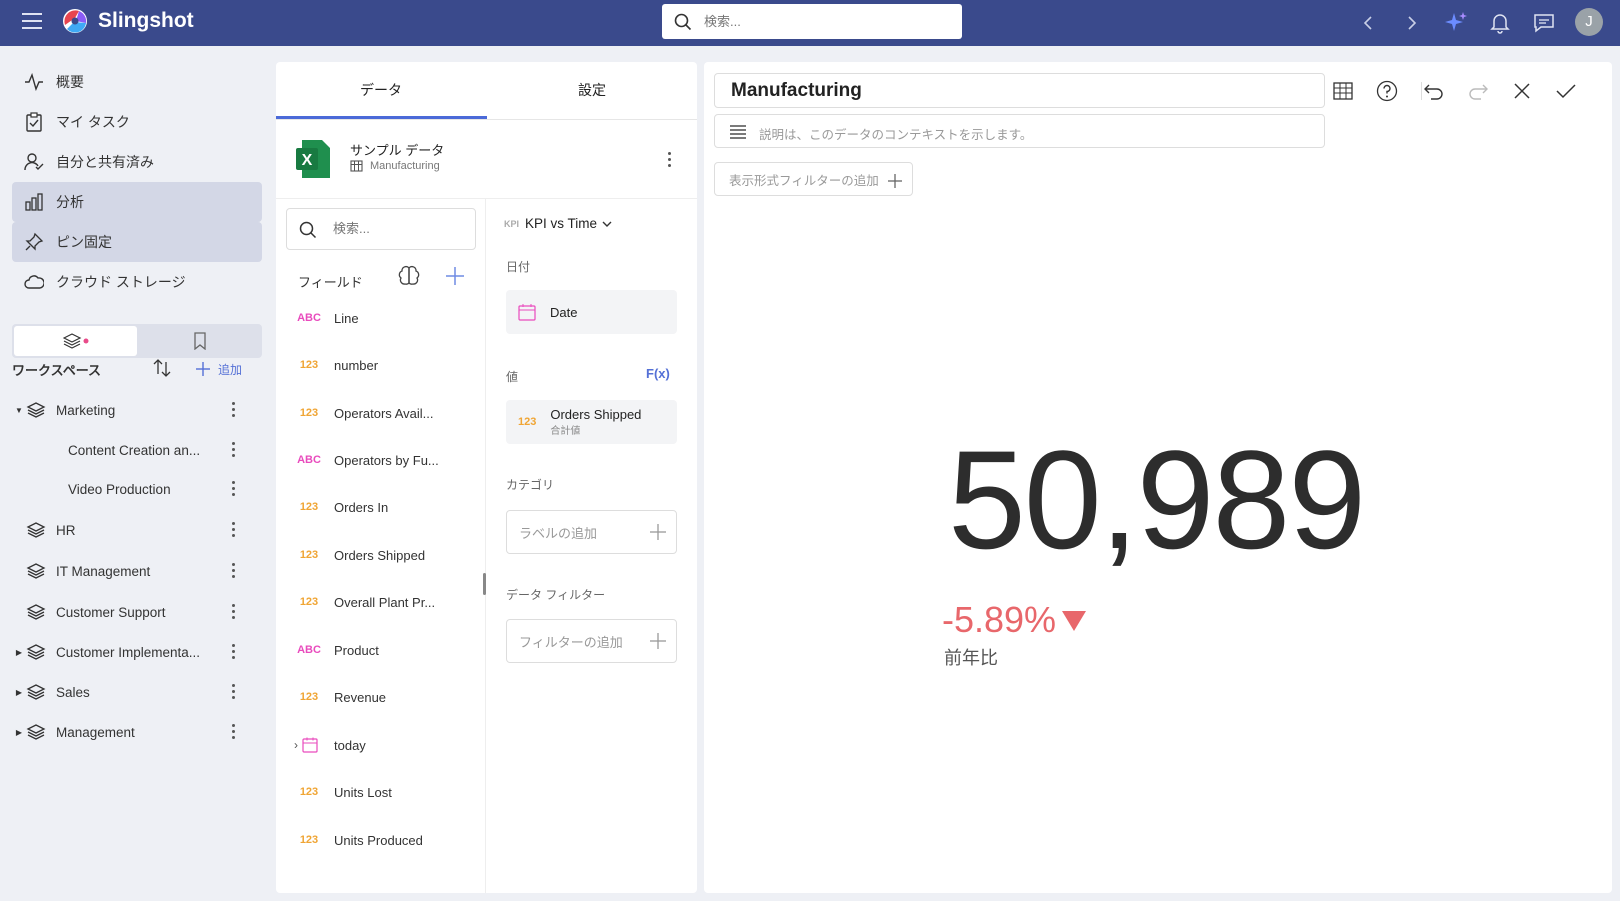 This screenshot has height=901, width=1620. What do you see at coordinates (824, 21) in the screenshot?
I see `global-search-input` at bounding box center [824, 21].